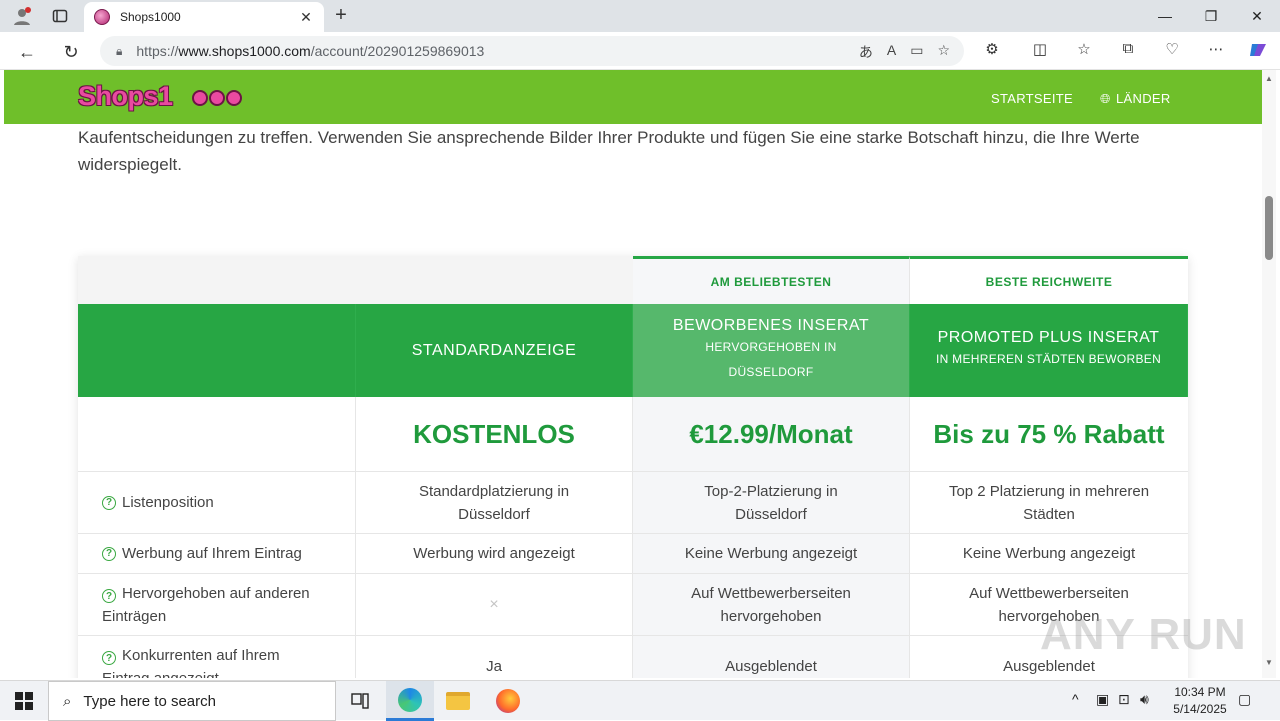 The image size is (1280, 721). Describe the element at coordinates (150, 17) in the screenshot. I see `tab-title: Shops1000` at that location.